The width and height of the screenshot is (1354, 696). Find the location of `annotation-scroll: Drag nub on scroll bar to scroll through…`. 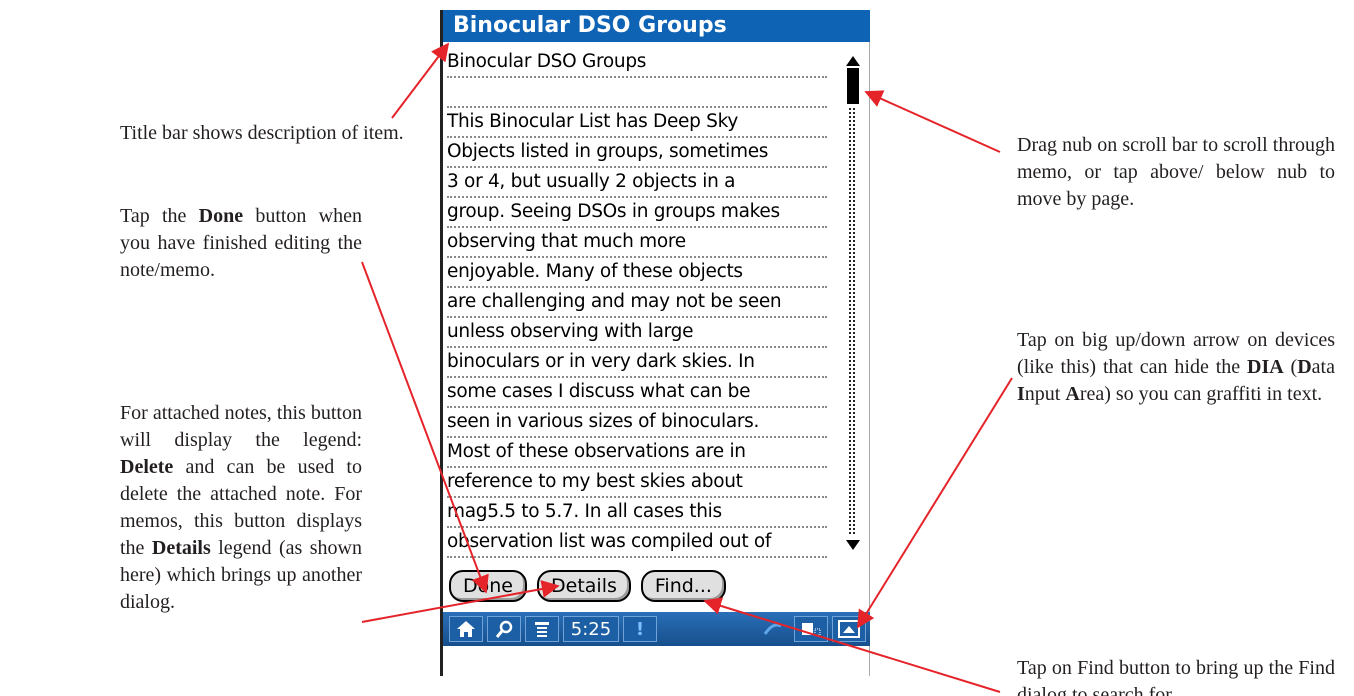

annotation-scroll: Drag nub on scroll bar to scroll through… is located at coordinates (1176, 172).